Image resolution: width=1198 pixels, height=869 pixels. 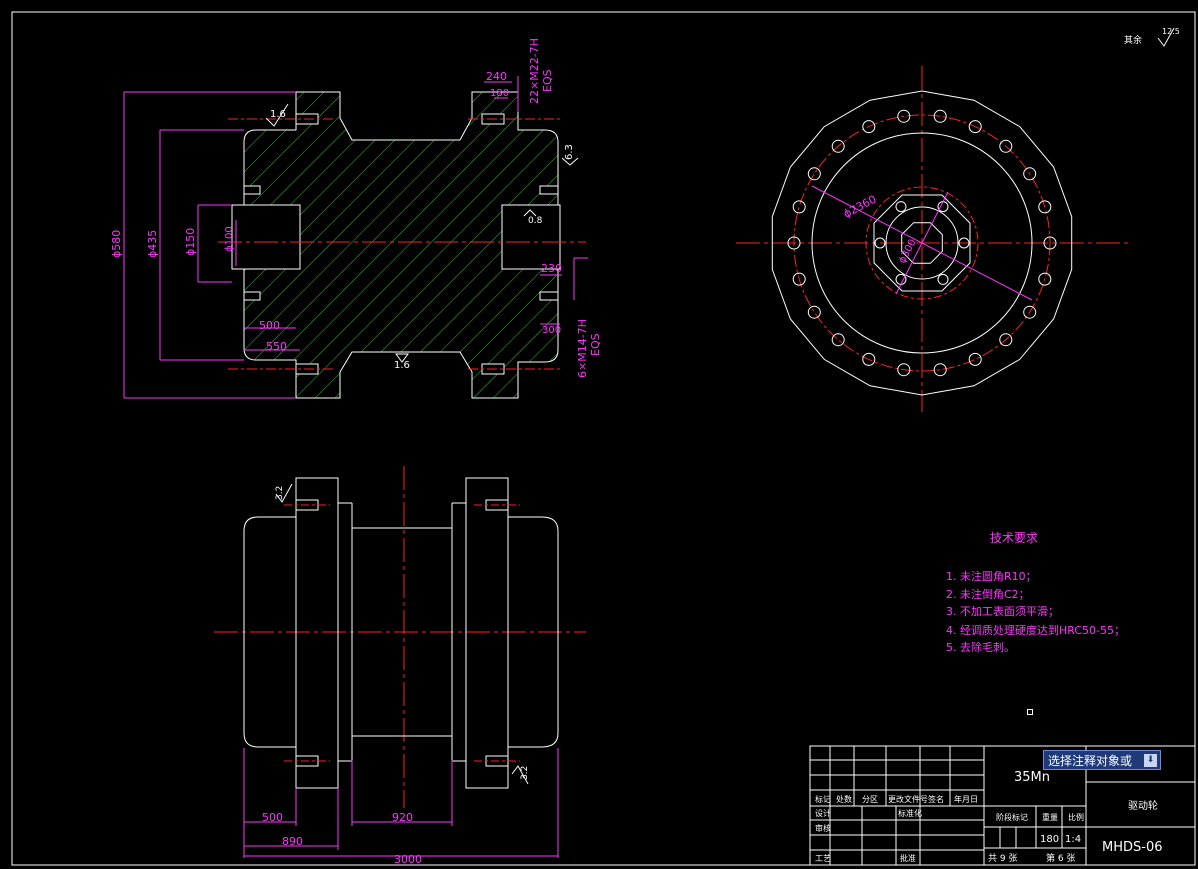 What do you see at coordinates (1133, 40) in the screenshot?
I see `roughness-note-label: 其余` at bounding box center [1133, 40].